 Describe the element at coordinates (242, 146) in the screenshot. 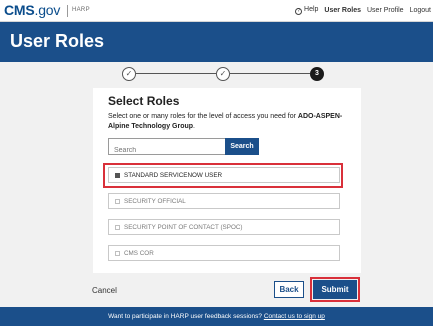

I see `search-button: Search` at that location.